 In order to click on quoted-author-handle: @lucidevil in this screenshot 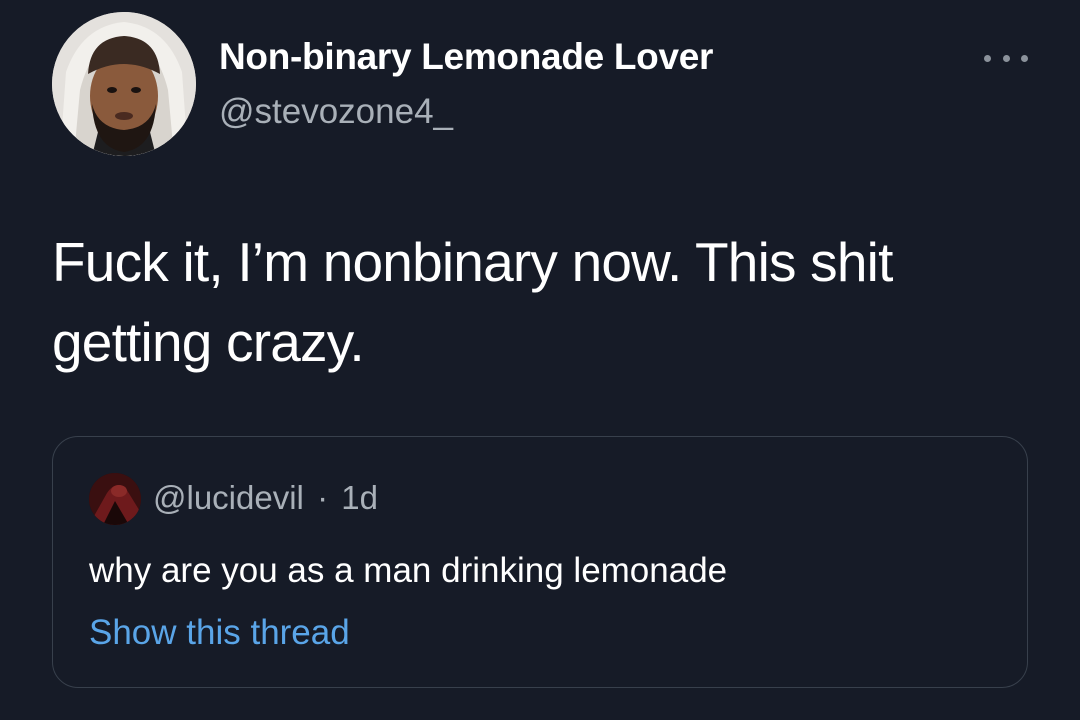, I will do `click(228, 497)`.